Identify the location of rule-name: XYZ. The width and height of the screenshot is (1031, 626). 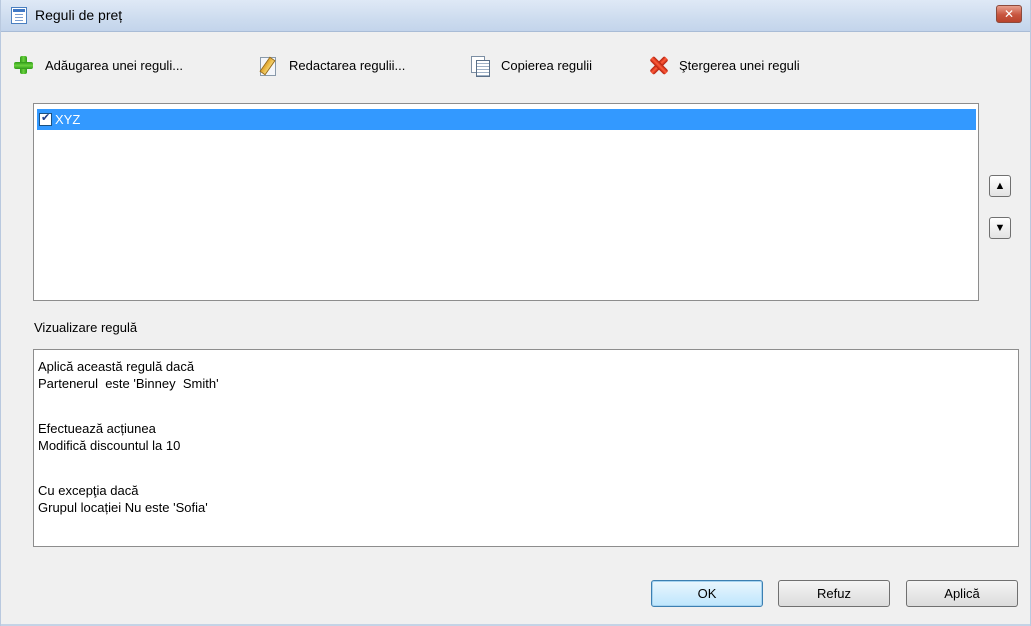
(68, 119).